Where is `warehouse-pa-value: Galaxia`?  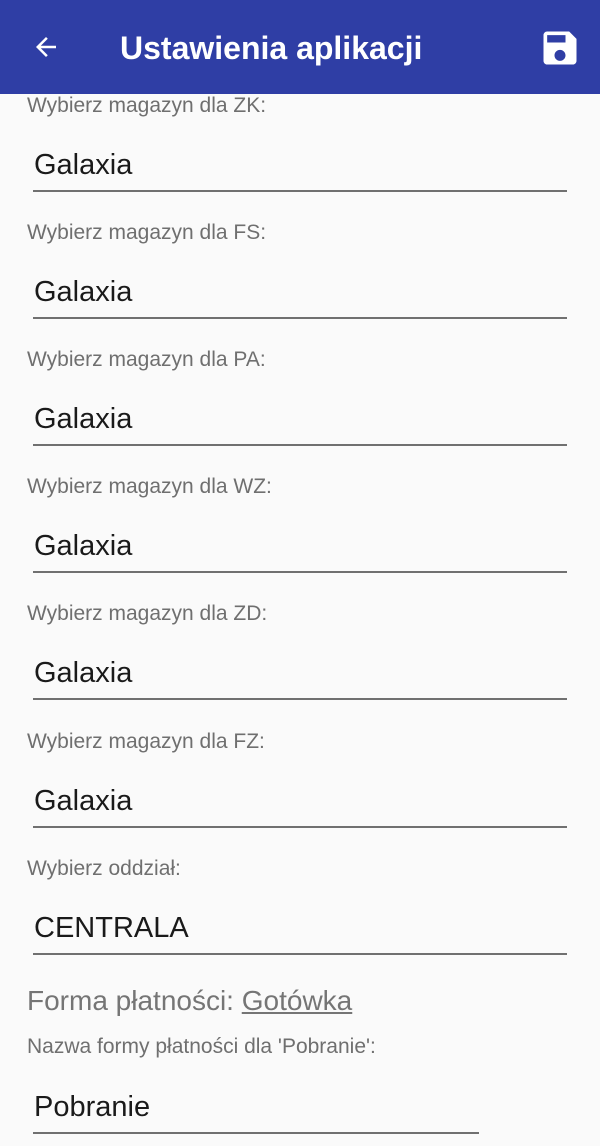
warehouse-pa-value: Galaxia is located at coordinates (83, 419).